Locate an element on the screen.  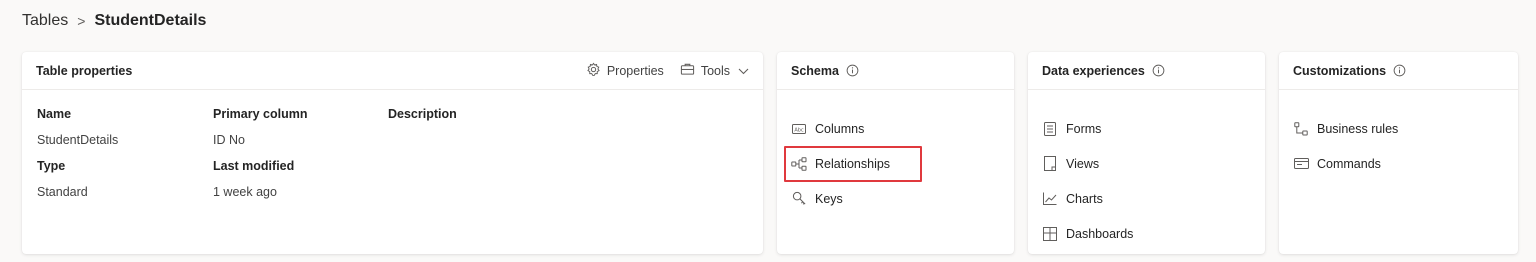
highlight-box is located at coordinates (853, 164).